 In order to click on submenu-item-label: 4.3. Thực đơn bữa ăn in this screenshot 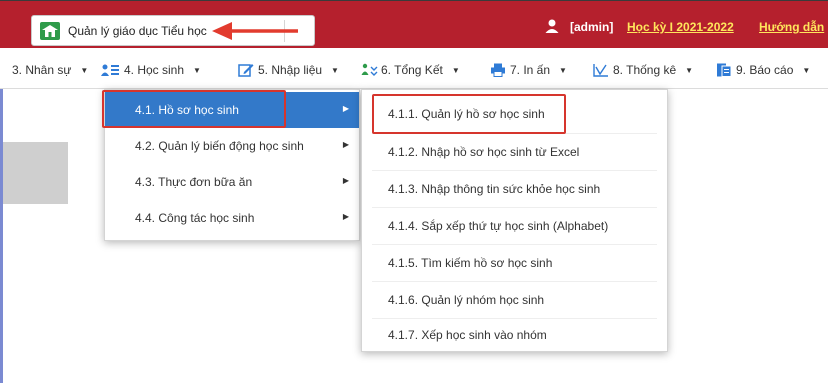, I will do `click(194, 182)`.